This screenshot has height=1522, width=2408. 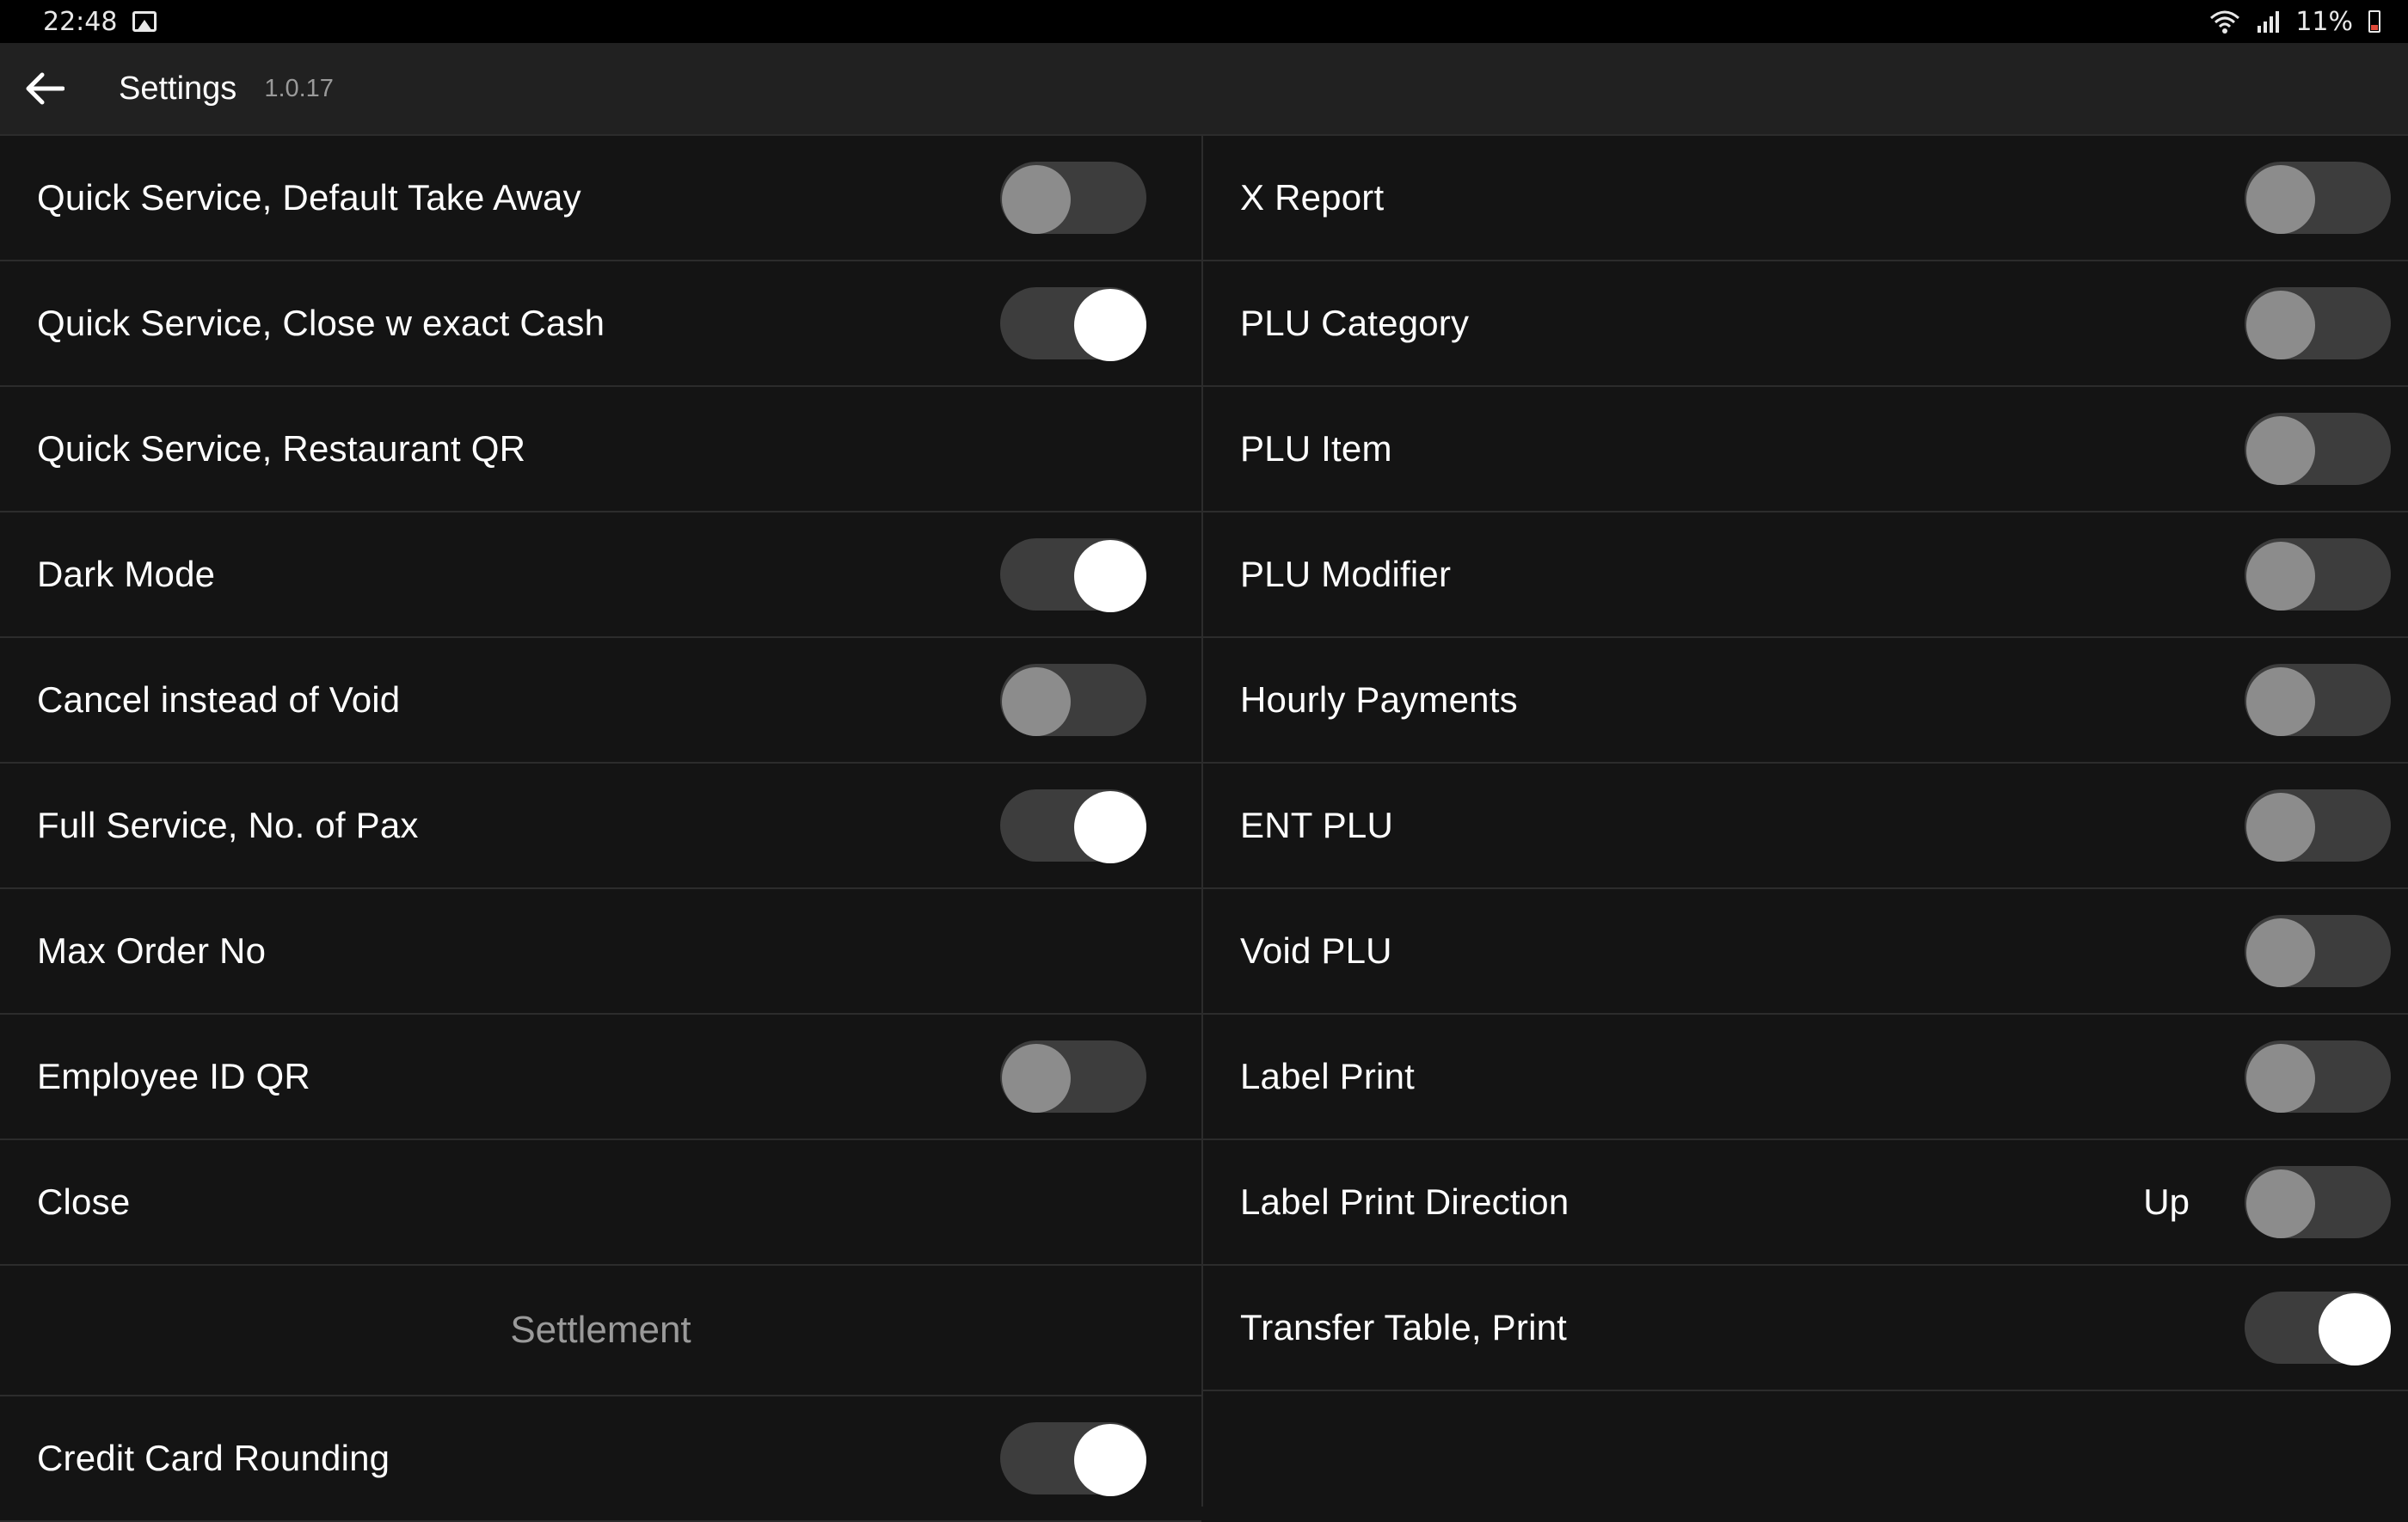 I want to click on setting-quick-service-restaurant-qr: Quick Service, Restaurant QR, so click(x=600, y=449).